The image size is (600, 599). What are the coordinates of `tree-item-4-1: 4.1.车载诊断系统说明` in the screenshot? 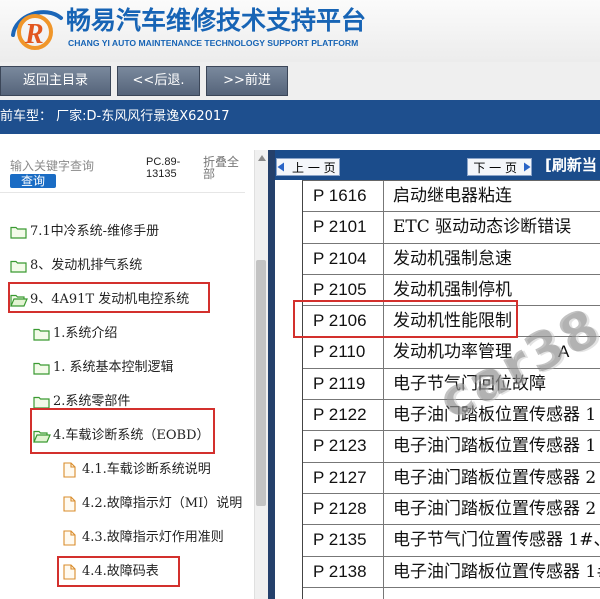 It's located at (127, 470).